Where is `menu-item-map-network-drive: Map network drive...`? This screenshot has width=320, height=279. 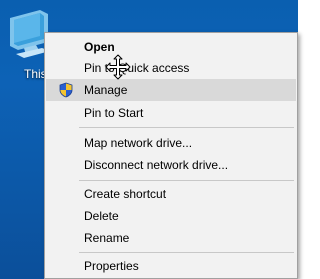 menu-item-map-network-drive: Map network drive... is located at coordinates (171, 143).